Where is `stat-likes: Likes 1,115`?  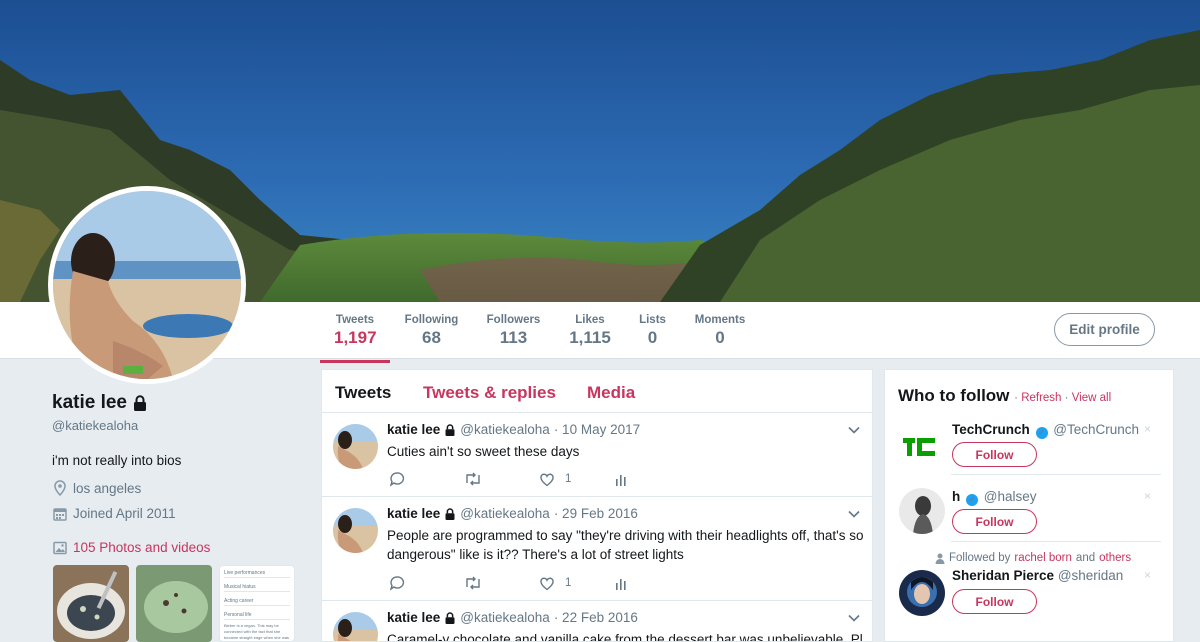 stat-likes: Likes 1,115 is located at coordinates (590, 331).